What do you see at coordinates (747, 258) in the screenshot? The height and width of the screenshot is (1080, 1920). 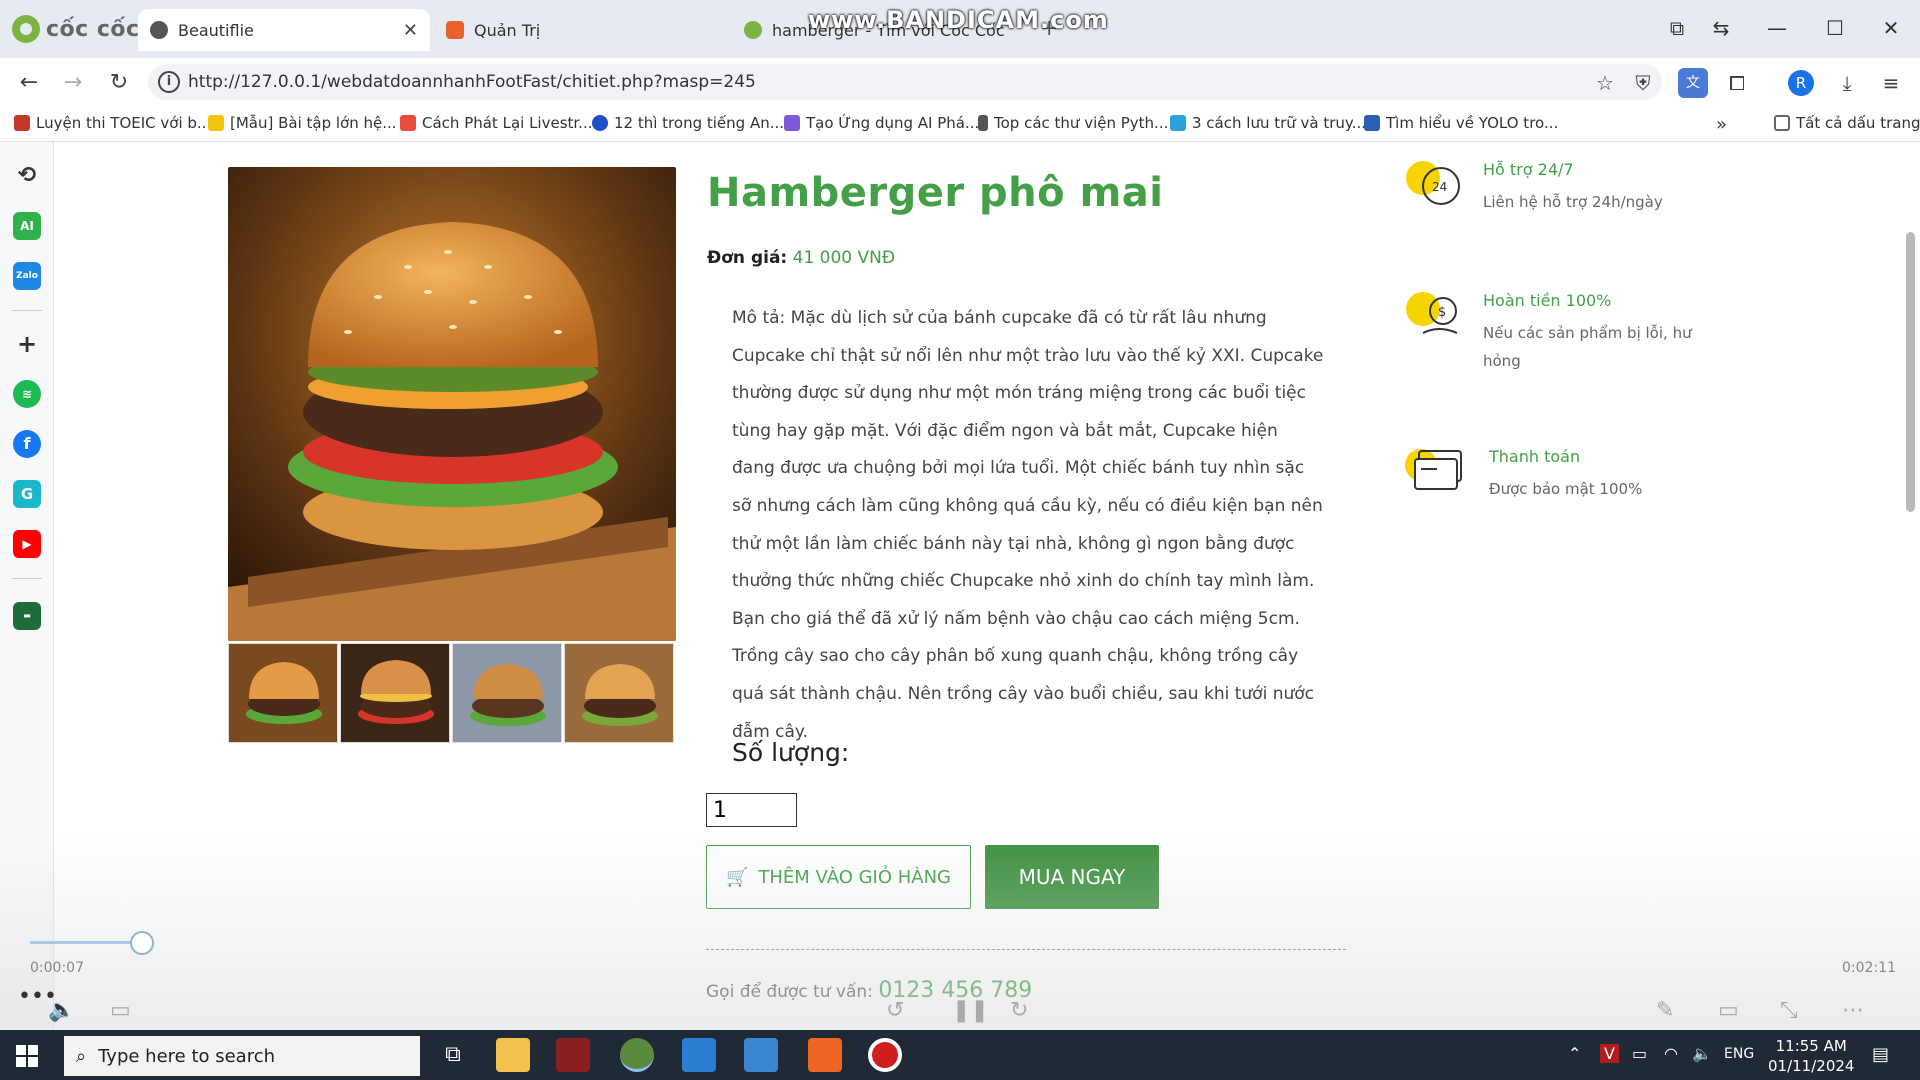 I see `price-label: Đơn giá:` at bounding box center [747, 258].